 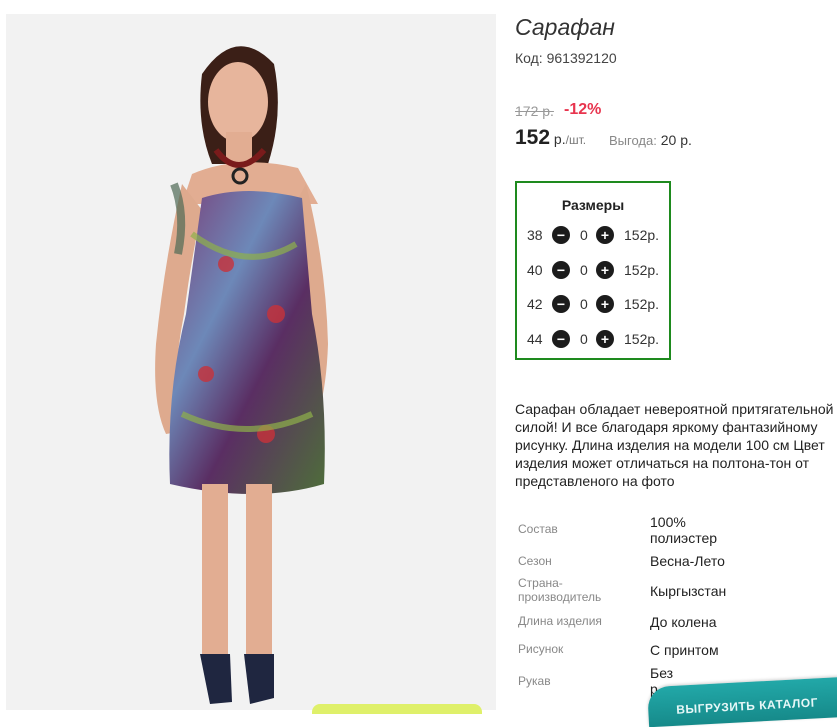 I want to click on spec-value: Весна-Лето, so click(x=687, y=561).